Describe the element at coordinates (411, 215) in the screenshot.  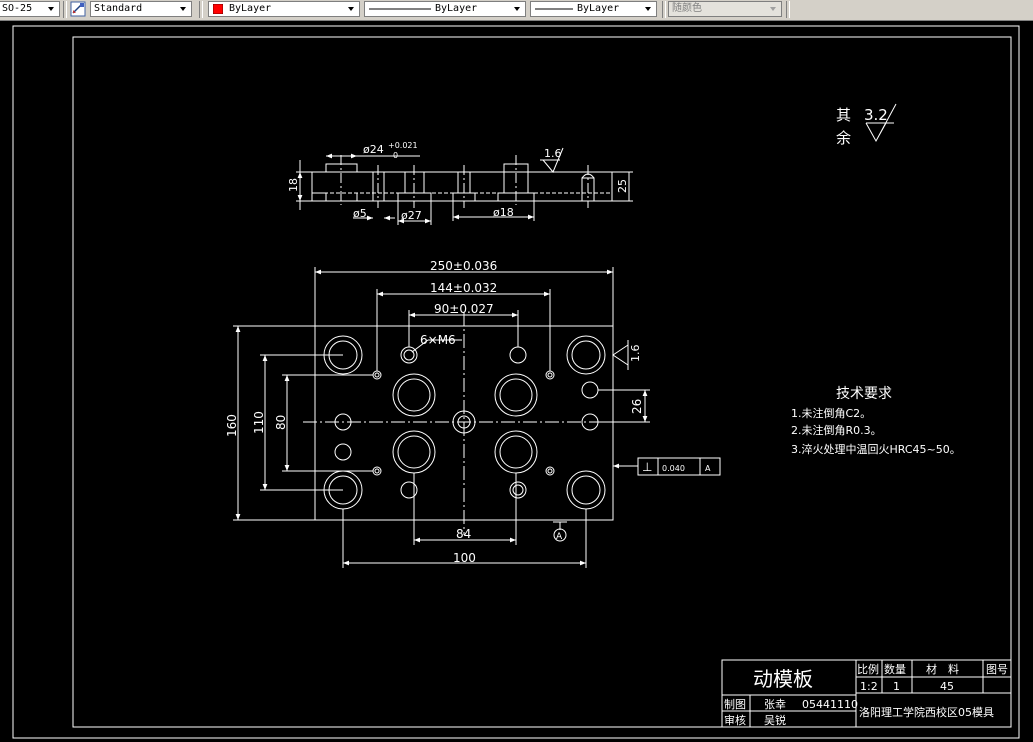
I see `dia27-label: ø27` at that location.